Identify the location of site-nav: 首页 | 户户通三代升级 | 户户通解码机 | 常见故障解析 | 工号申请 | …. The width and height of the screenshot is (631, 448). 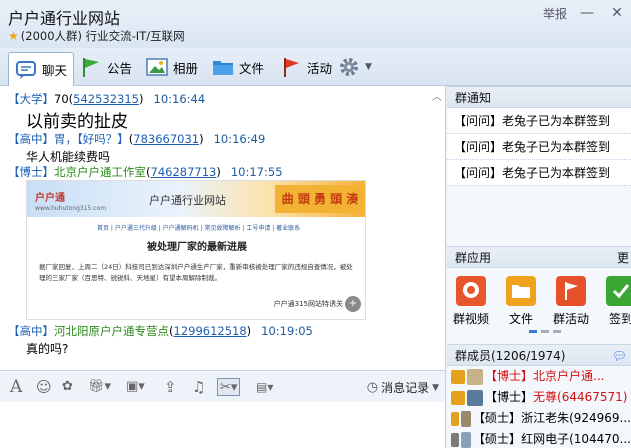
(199, 228).